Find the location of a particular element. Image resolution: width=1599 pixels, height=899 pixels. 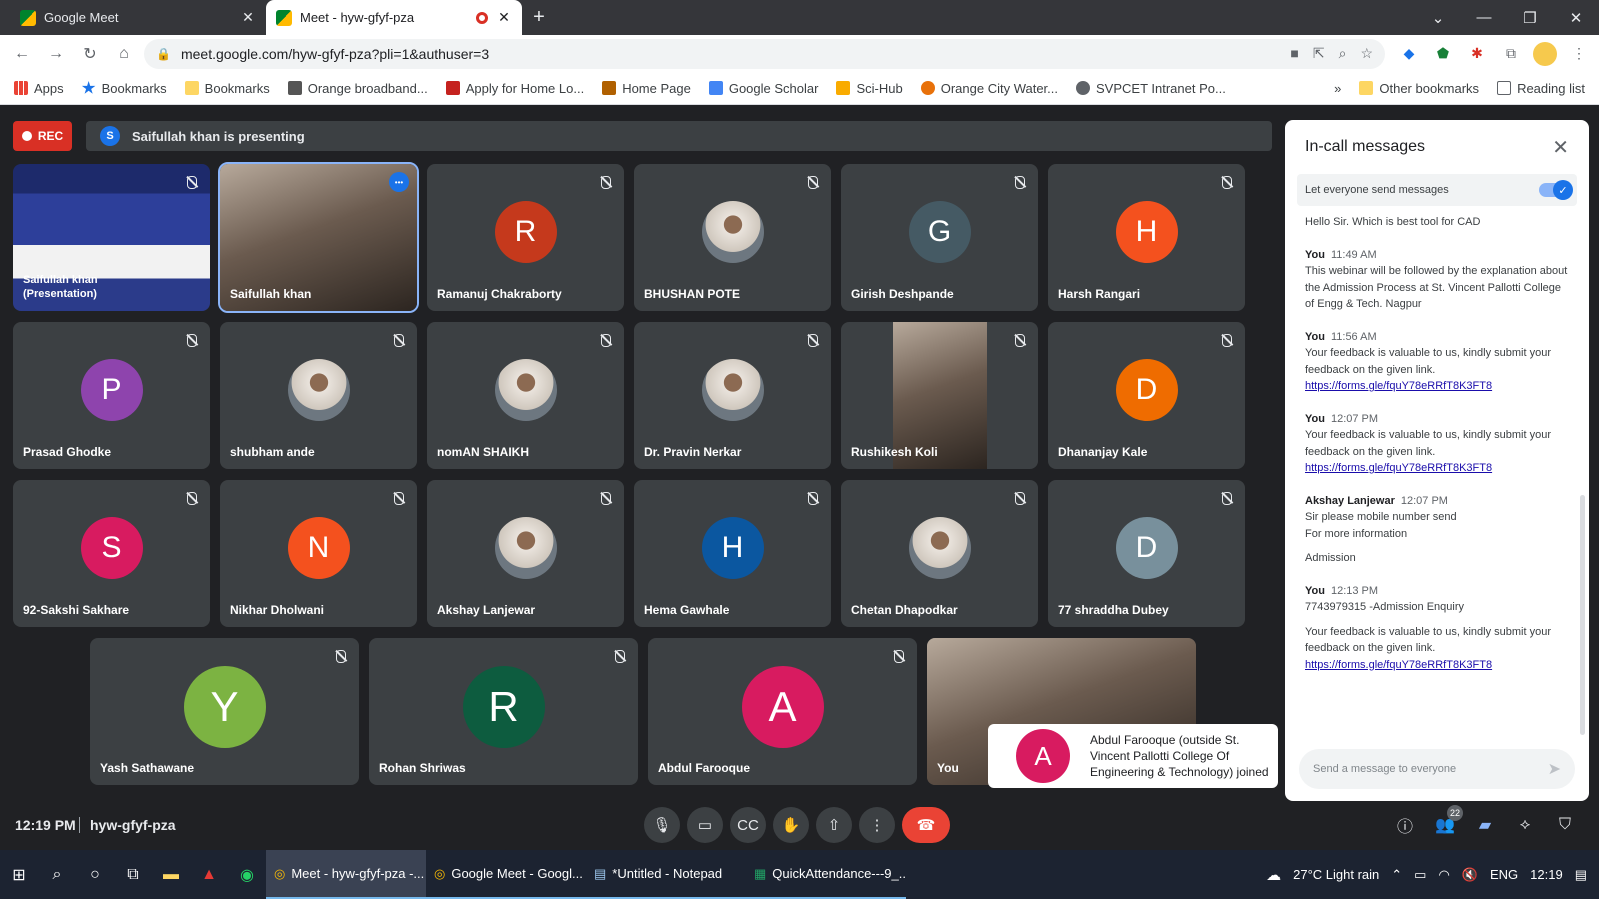

participant-tile: BHUSHAN POTE is located at coordinates (732, 237).